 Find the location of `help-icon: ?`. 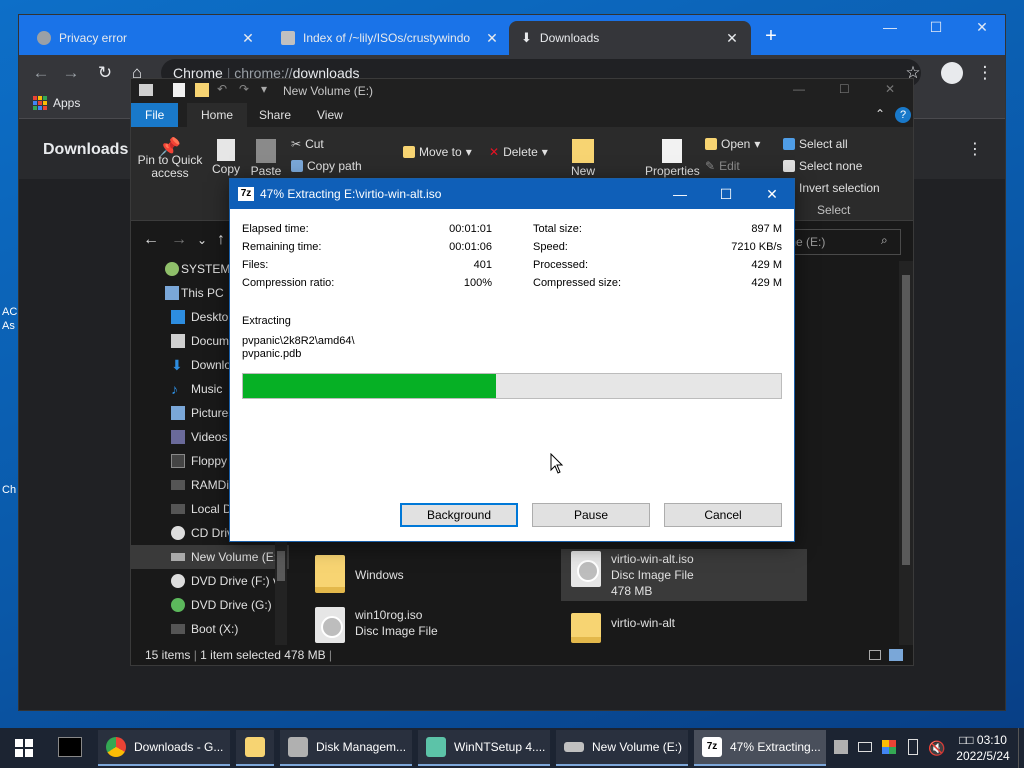

help-icon: ? is located at coordinates (903, 115).